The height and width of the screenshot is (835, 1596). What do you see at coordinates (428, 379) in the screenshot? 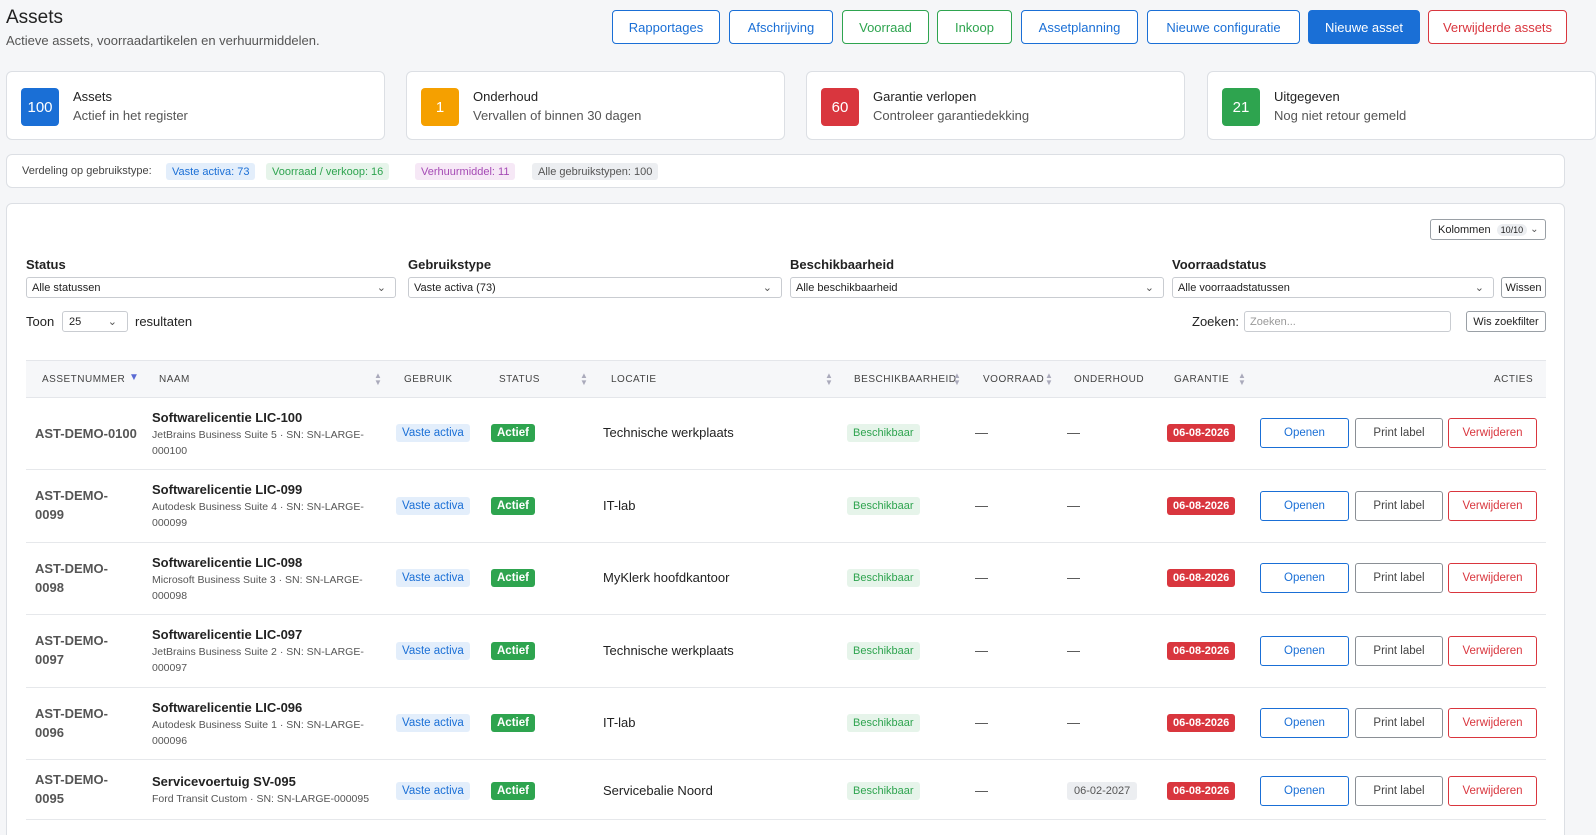
I see `th-gebruik: GEBRUIK` at bounding box center [428, 379].